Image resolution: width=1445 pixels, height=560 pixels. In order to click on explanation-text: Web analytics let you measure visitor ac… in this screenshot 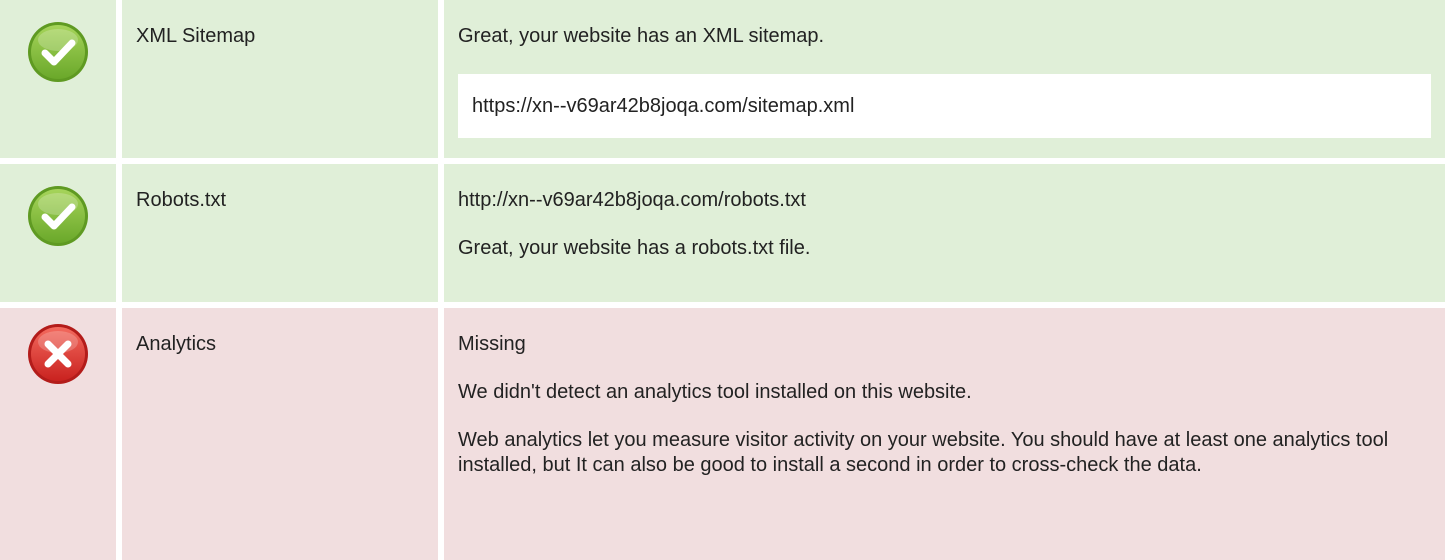, I will do `click(923, 452)`.